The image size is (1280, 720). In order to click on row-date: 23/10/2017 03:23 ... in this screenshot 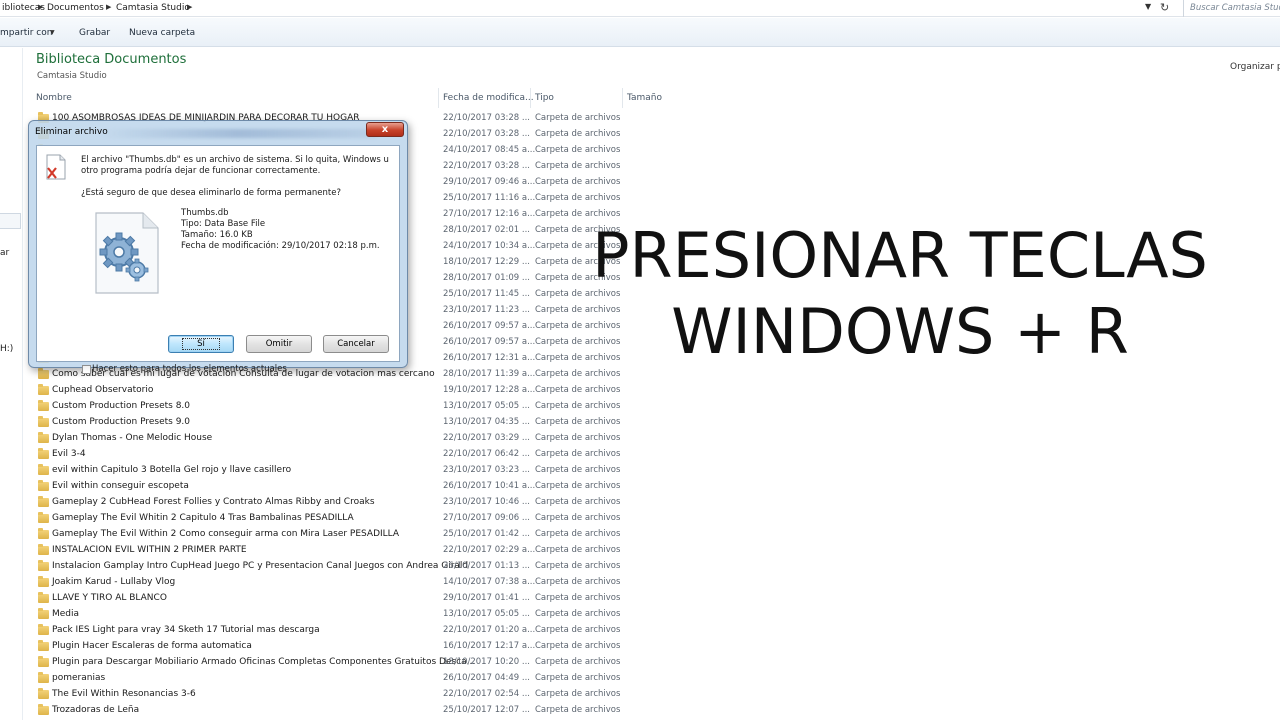, I will do `click(486, 470)`.